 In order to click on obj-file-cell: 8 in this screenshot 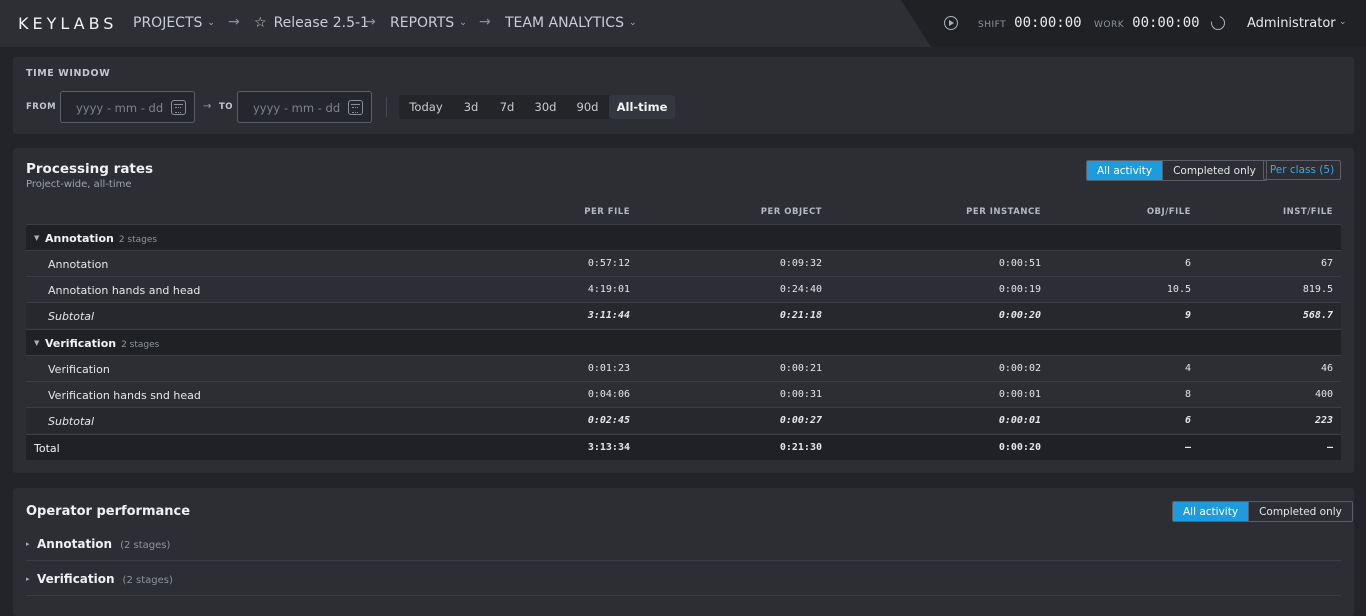, I will do `click(1187, 394)`.